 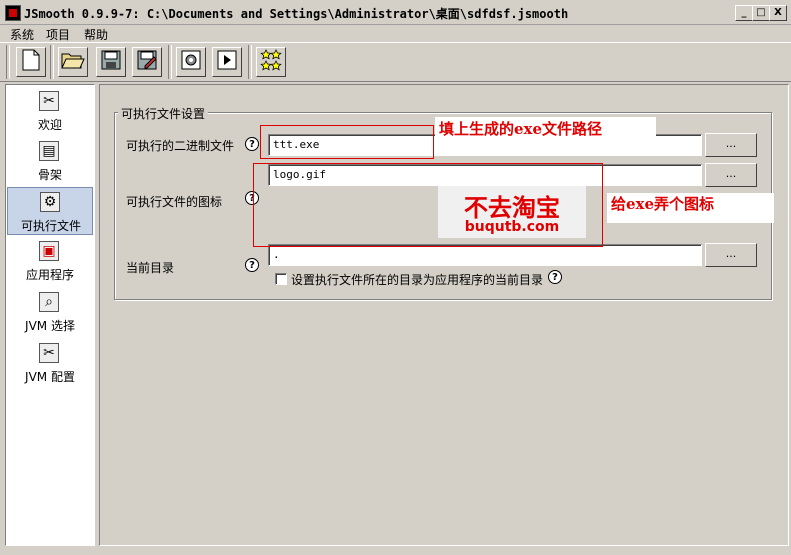 I want to click on save-as-icon, so click(x=147, y=62).